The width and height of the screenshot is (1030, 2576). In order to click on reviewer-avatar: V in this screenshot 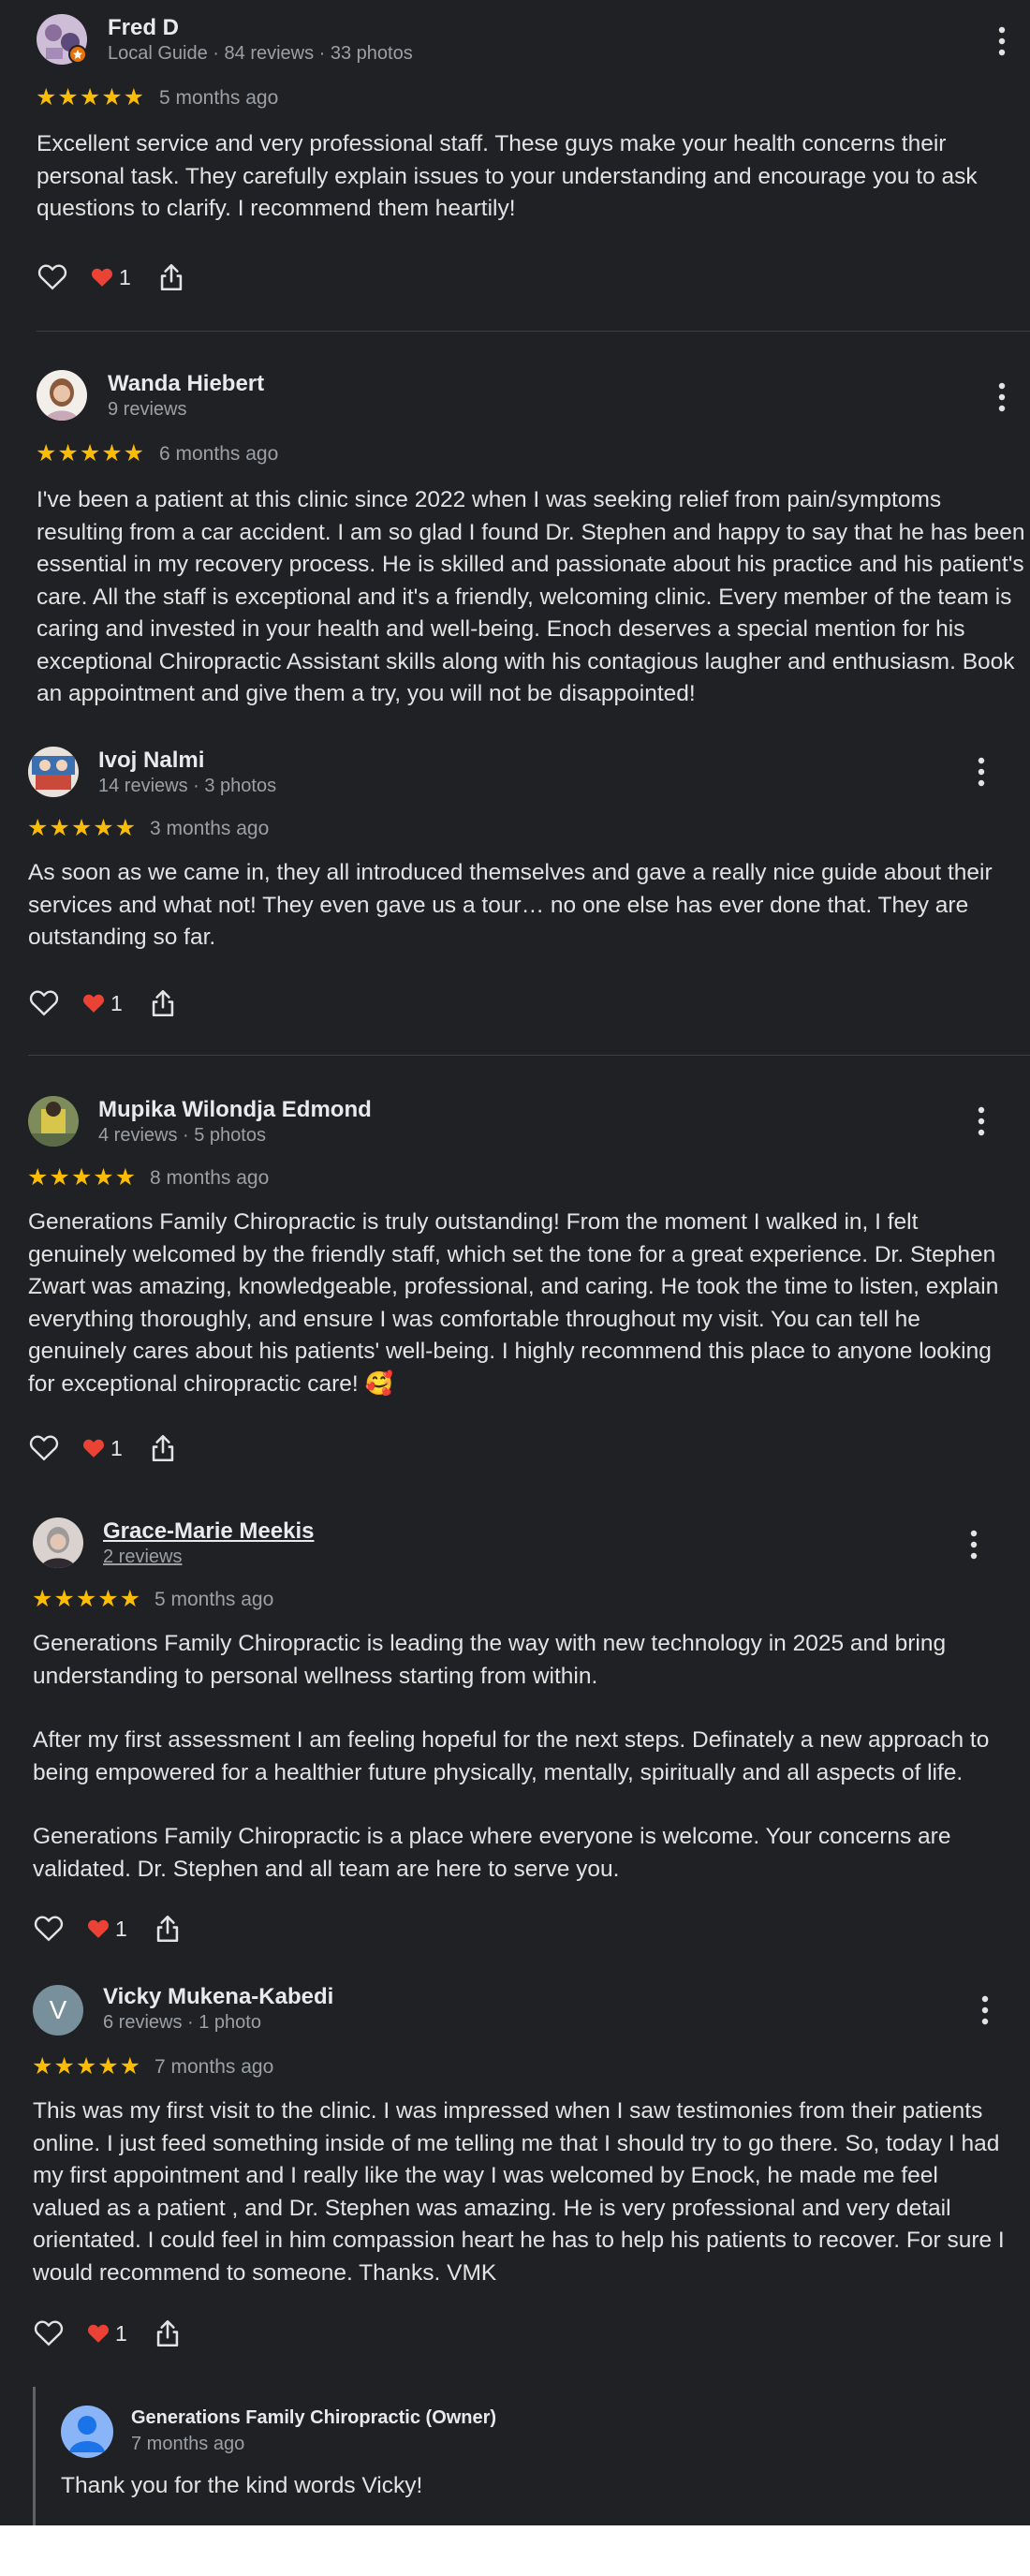, I will do `click(58, 2011)`.